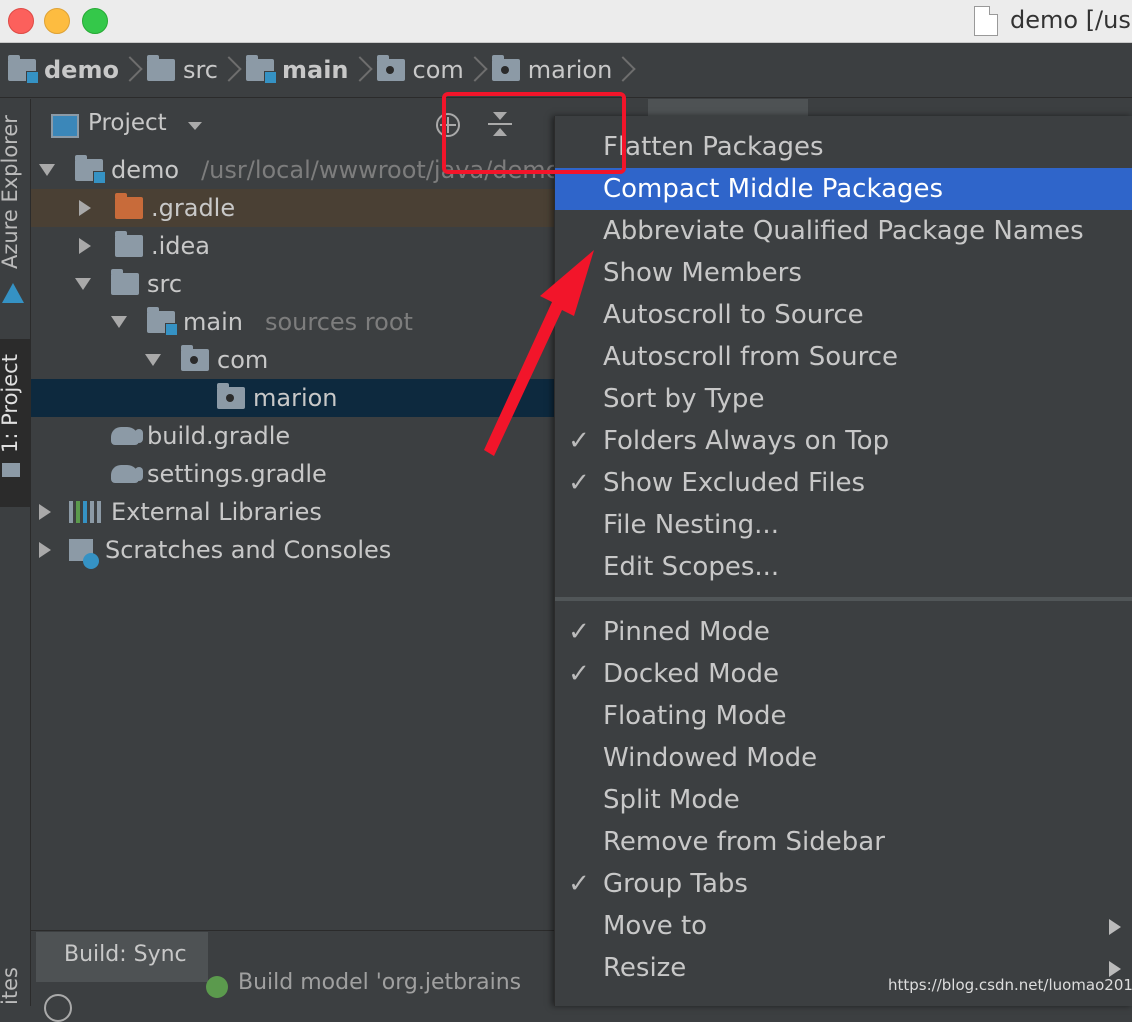  I want to click on tree-node-label: marion, so click(295, 398).